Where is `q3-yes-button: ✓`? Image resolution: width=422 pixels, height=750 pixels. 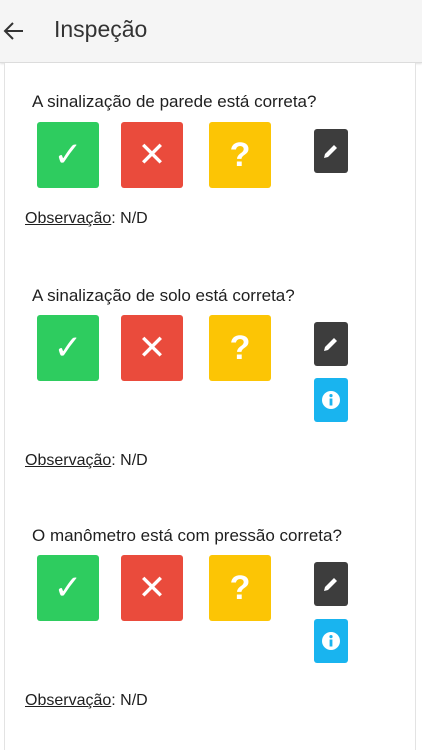
q3-yes-button: ✓ is located at coordinates (68, 588).